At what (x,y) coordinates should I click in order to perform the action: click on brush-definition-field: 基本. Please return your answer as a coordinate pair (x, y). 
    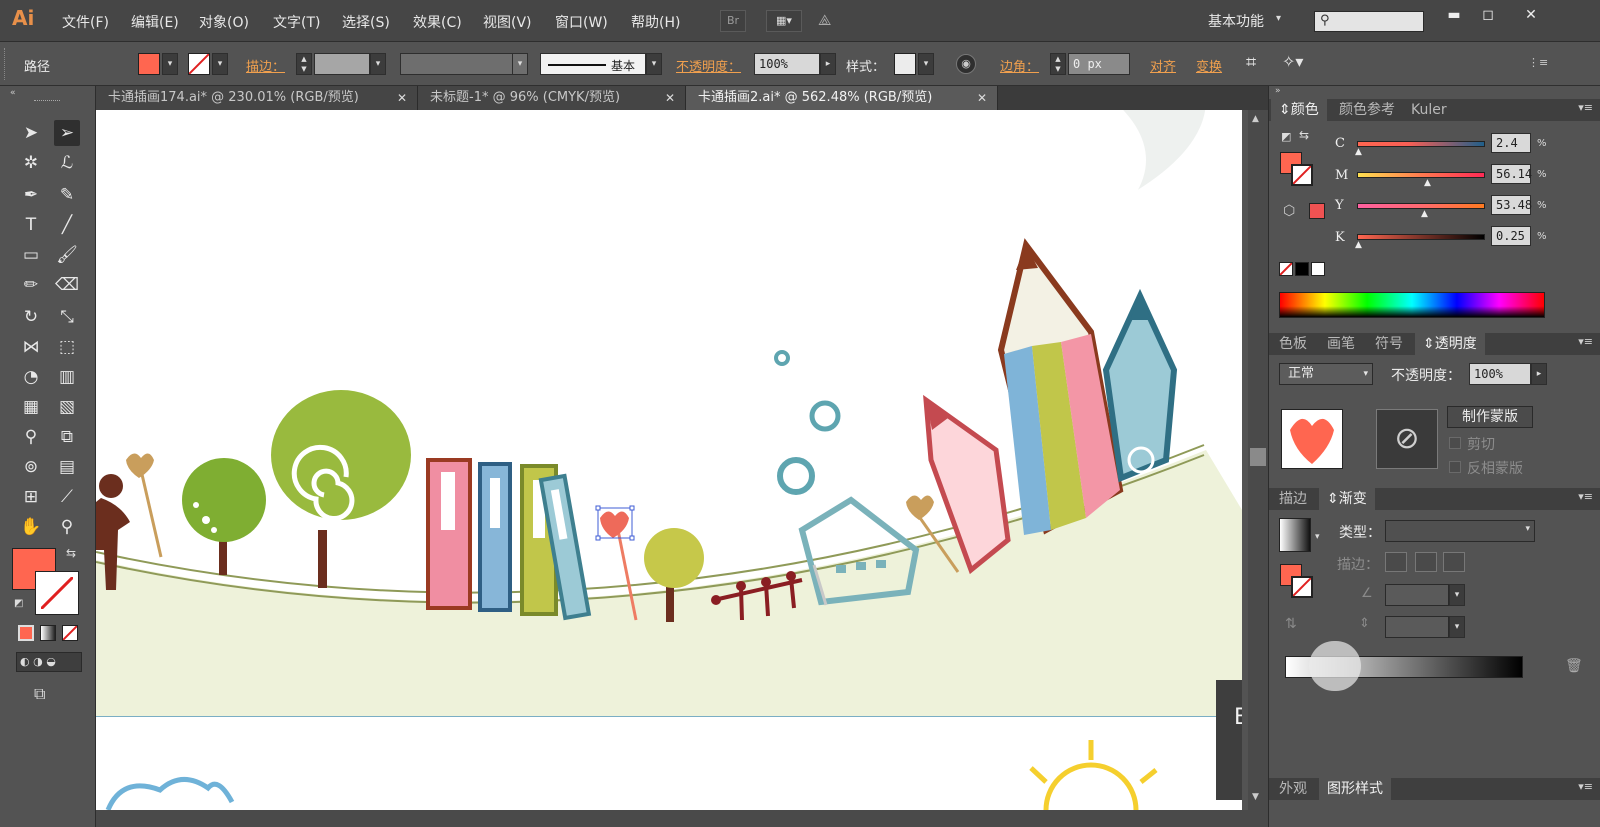
    Looking at the image, I should click on (593, 64).